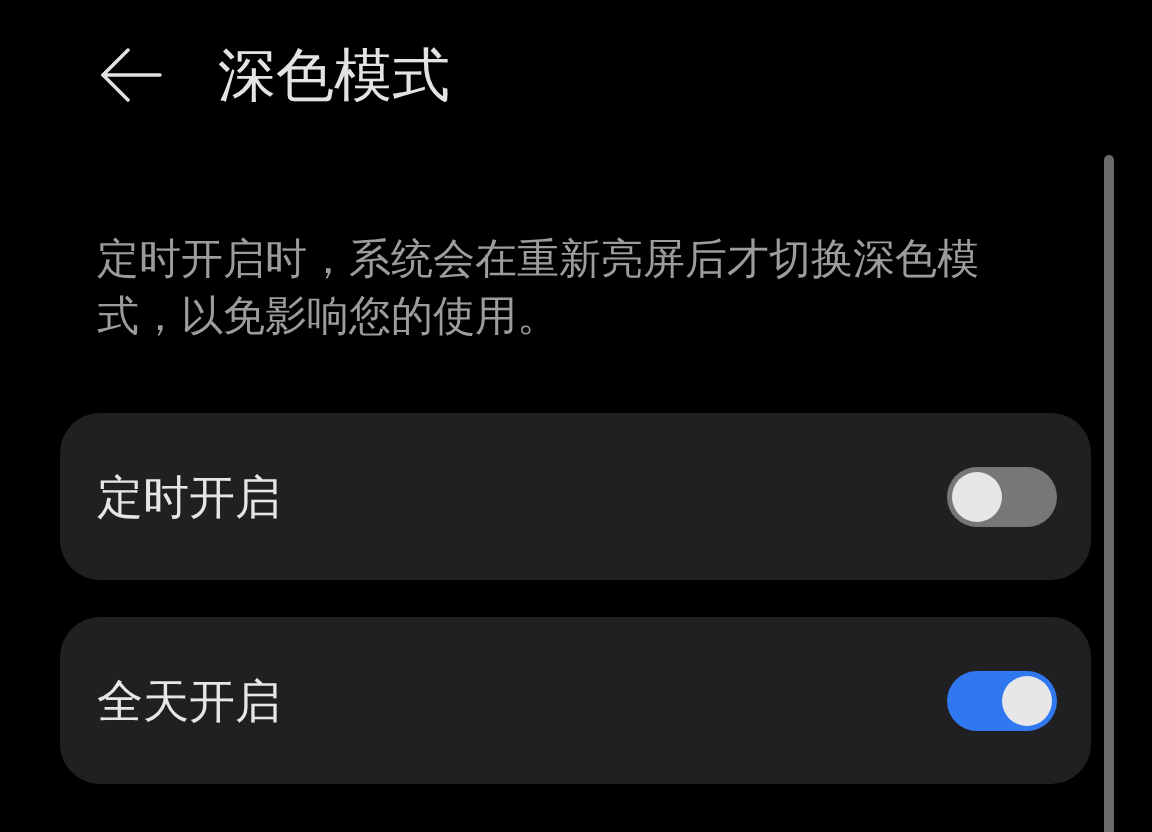 The image size is (1152, 832). What do you see at coordinates (189, 497) in the screenshot?
I see `setting-label: 定时开启` at bounding box center [189, 497].